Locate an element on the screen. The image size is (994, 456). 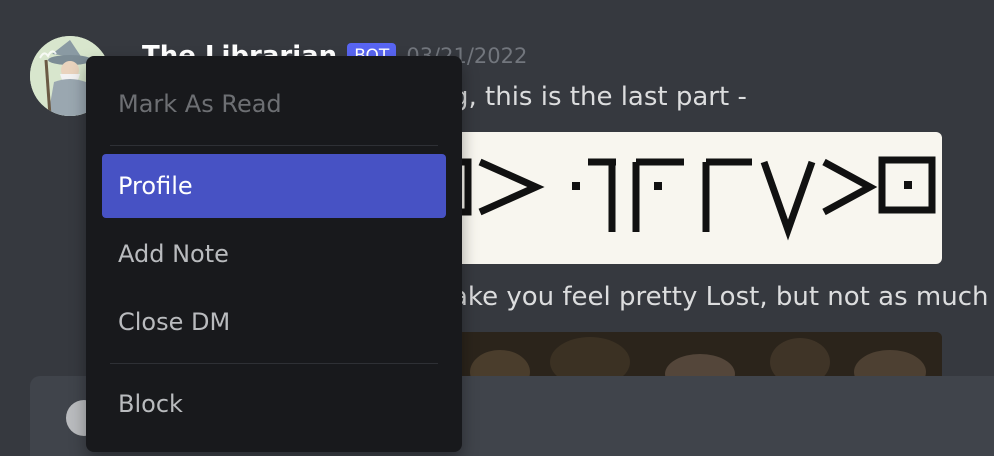
menu-item-mark-as-read: Mark As Read is located at coordinates (274, 104).